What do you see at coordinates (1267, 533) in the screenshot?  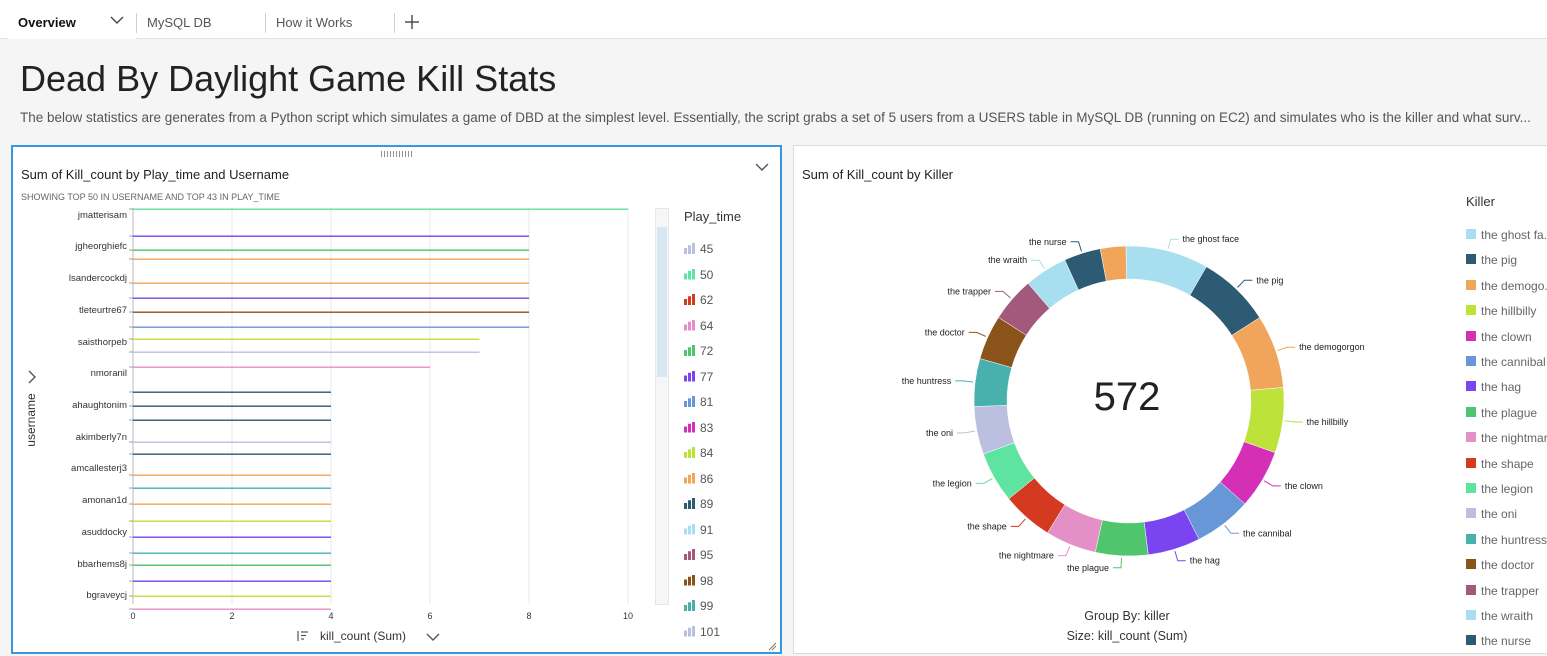 I see `donut-slice-label: the cannibal` at bounding box center [1267, 533].